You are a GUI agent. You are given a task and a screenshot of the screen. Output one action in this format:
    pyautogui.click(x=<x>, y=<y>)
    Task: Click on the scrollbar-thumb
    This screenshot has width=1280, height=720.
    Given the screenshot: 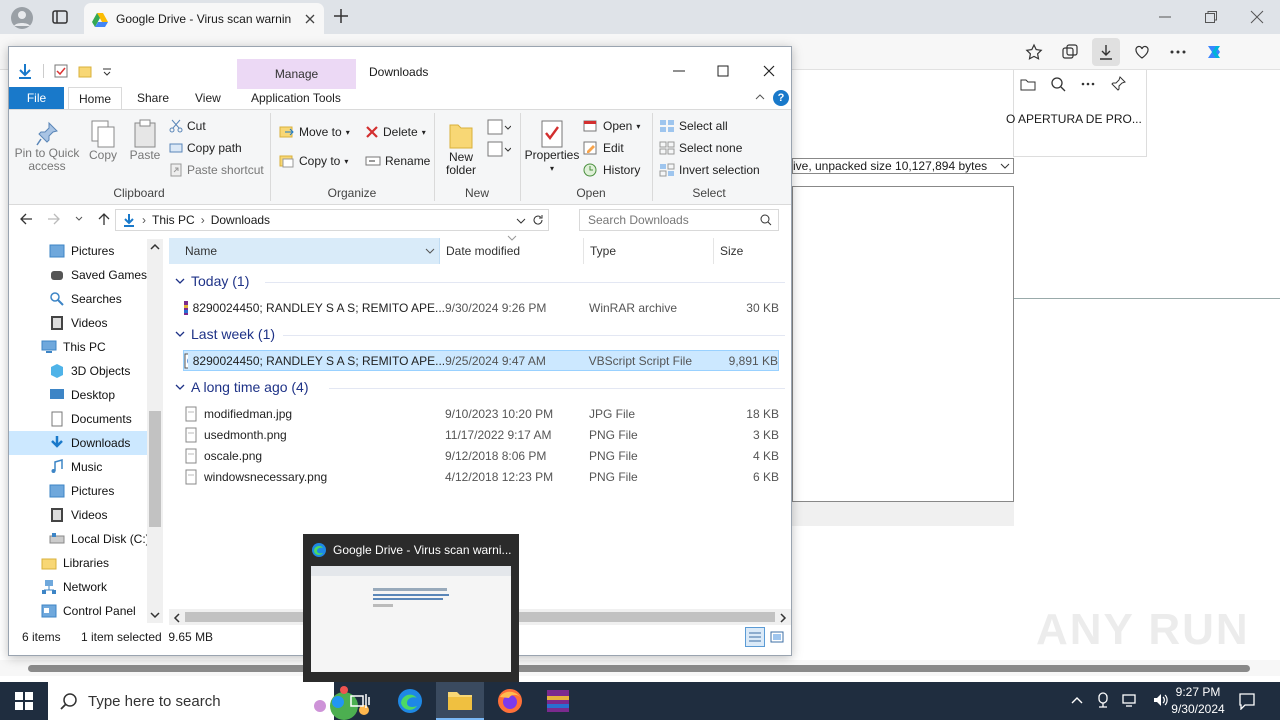 What is the action you would take?
    pyautogui.click(x=639, y=668)
    